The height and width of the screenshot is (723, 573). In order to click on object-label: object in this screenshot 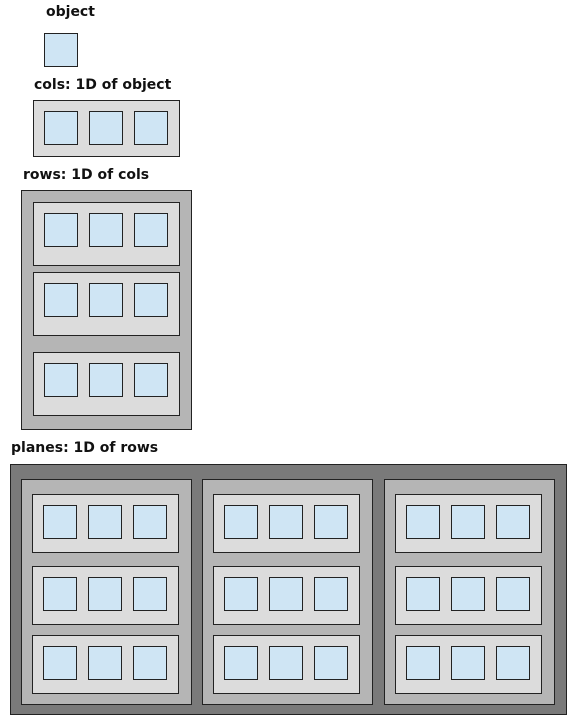, I will do `click(70, 12)`.